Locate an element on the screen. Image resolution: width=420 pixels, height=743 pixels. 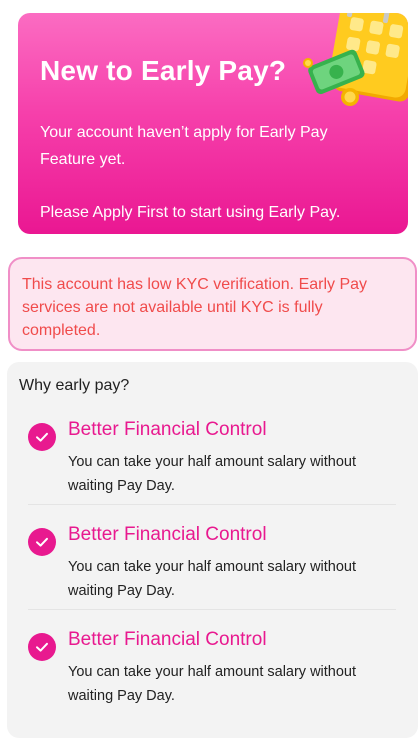
section-title: Why early pay? is located at coordinates (74, 385).